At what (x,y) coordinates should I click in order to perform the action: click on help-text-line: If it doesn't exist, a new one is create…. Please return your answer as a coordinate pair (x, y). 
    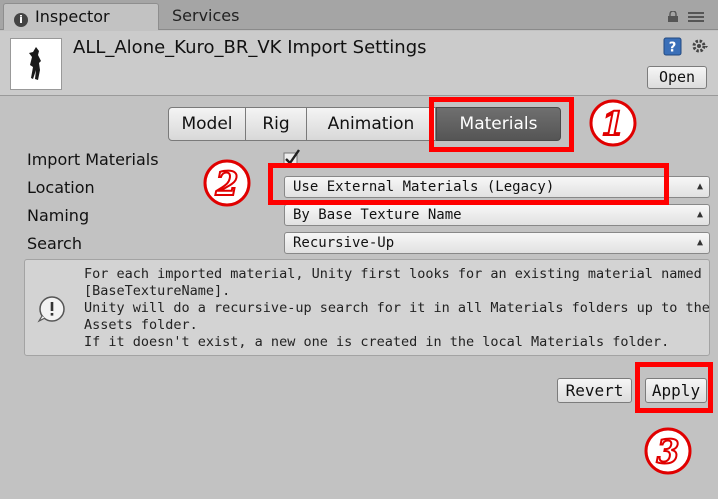
    Looking at the image, I should click on (377, 342).